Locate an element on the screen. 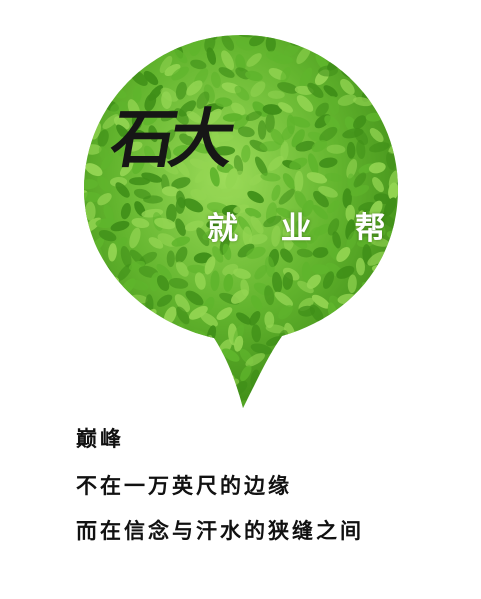 This screenshot has width=481, height=599. logo-mark: 石大 is located at coordinates (170, 139).